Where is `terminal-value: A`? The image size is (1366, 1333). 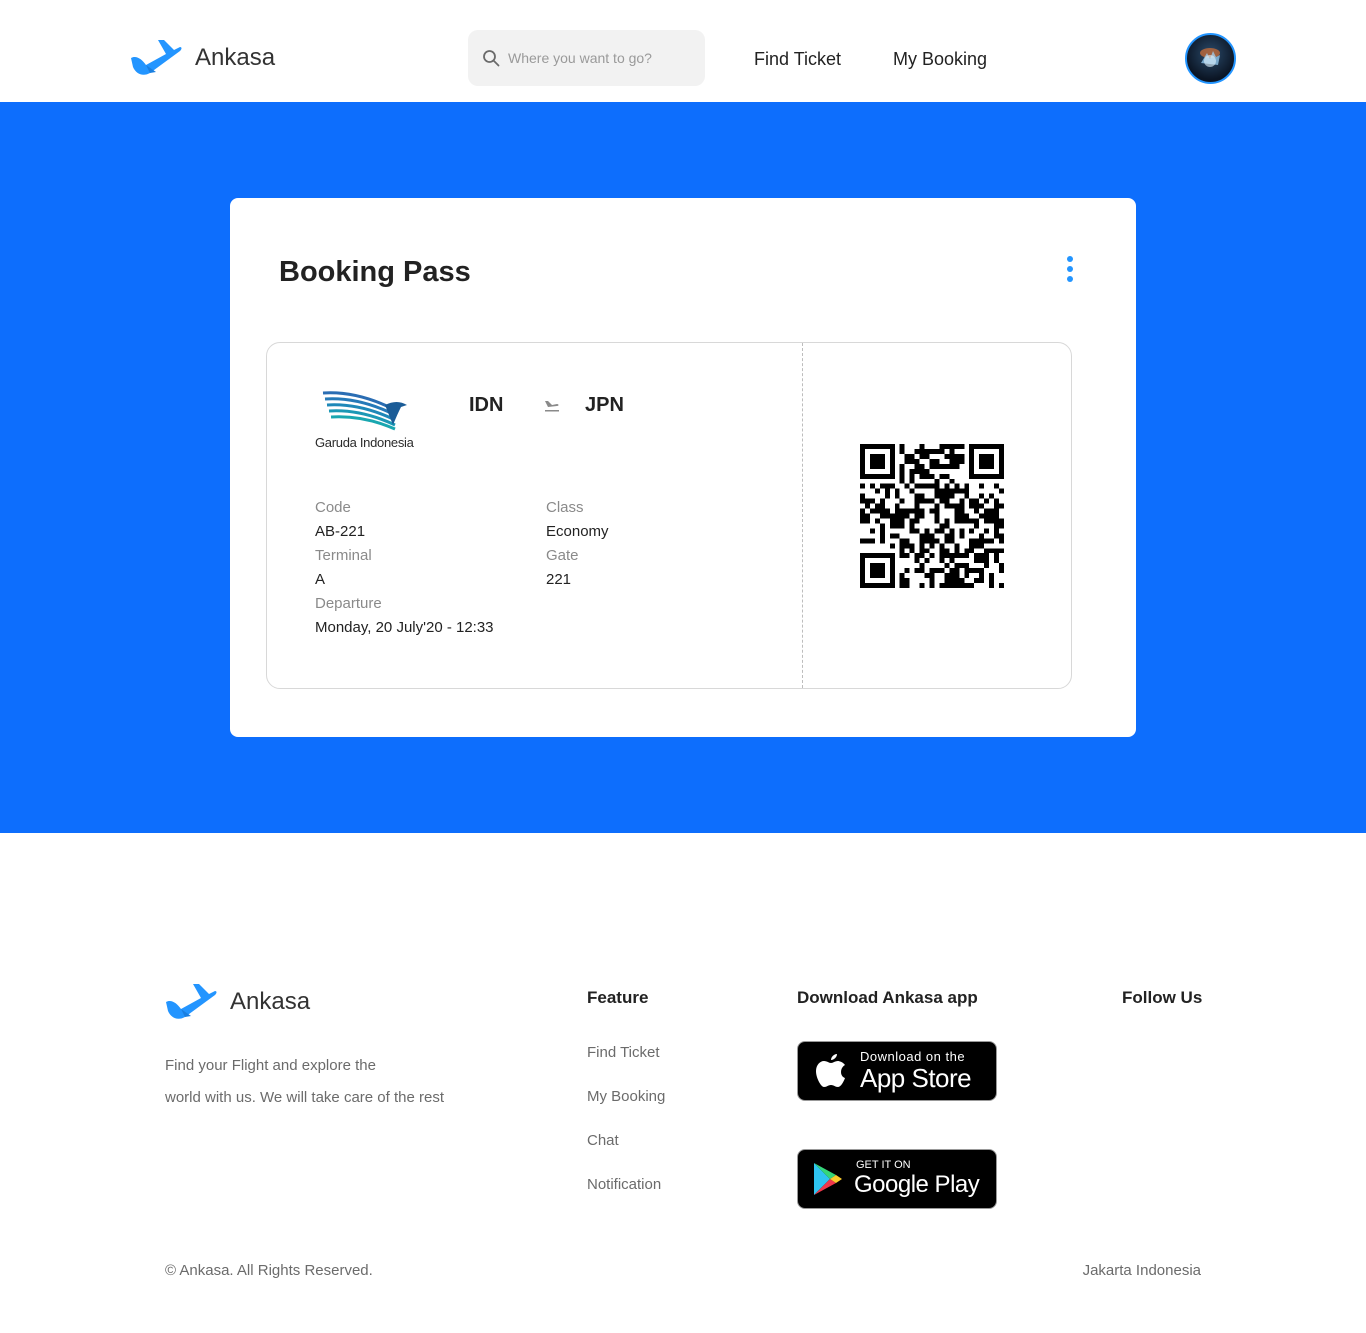 terminal-value: A is located at coordinates (320, 579).